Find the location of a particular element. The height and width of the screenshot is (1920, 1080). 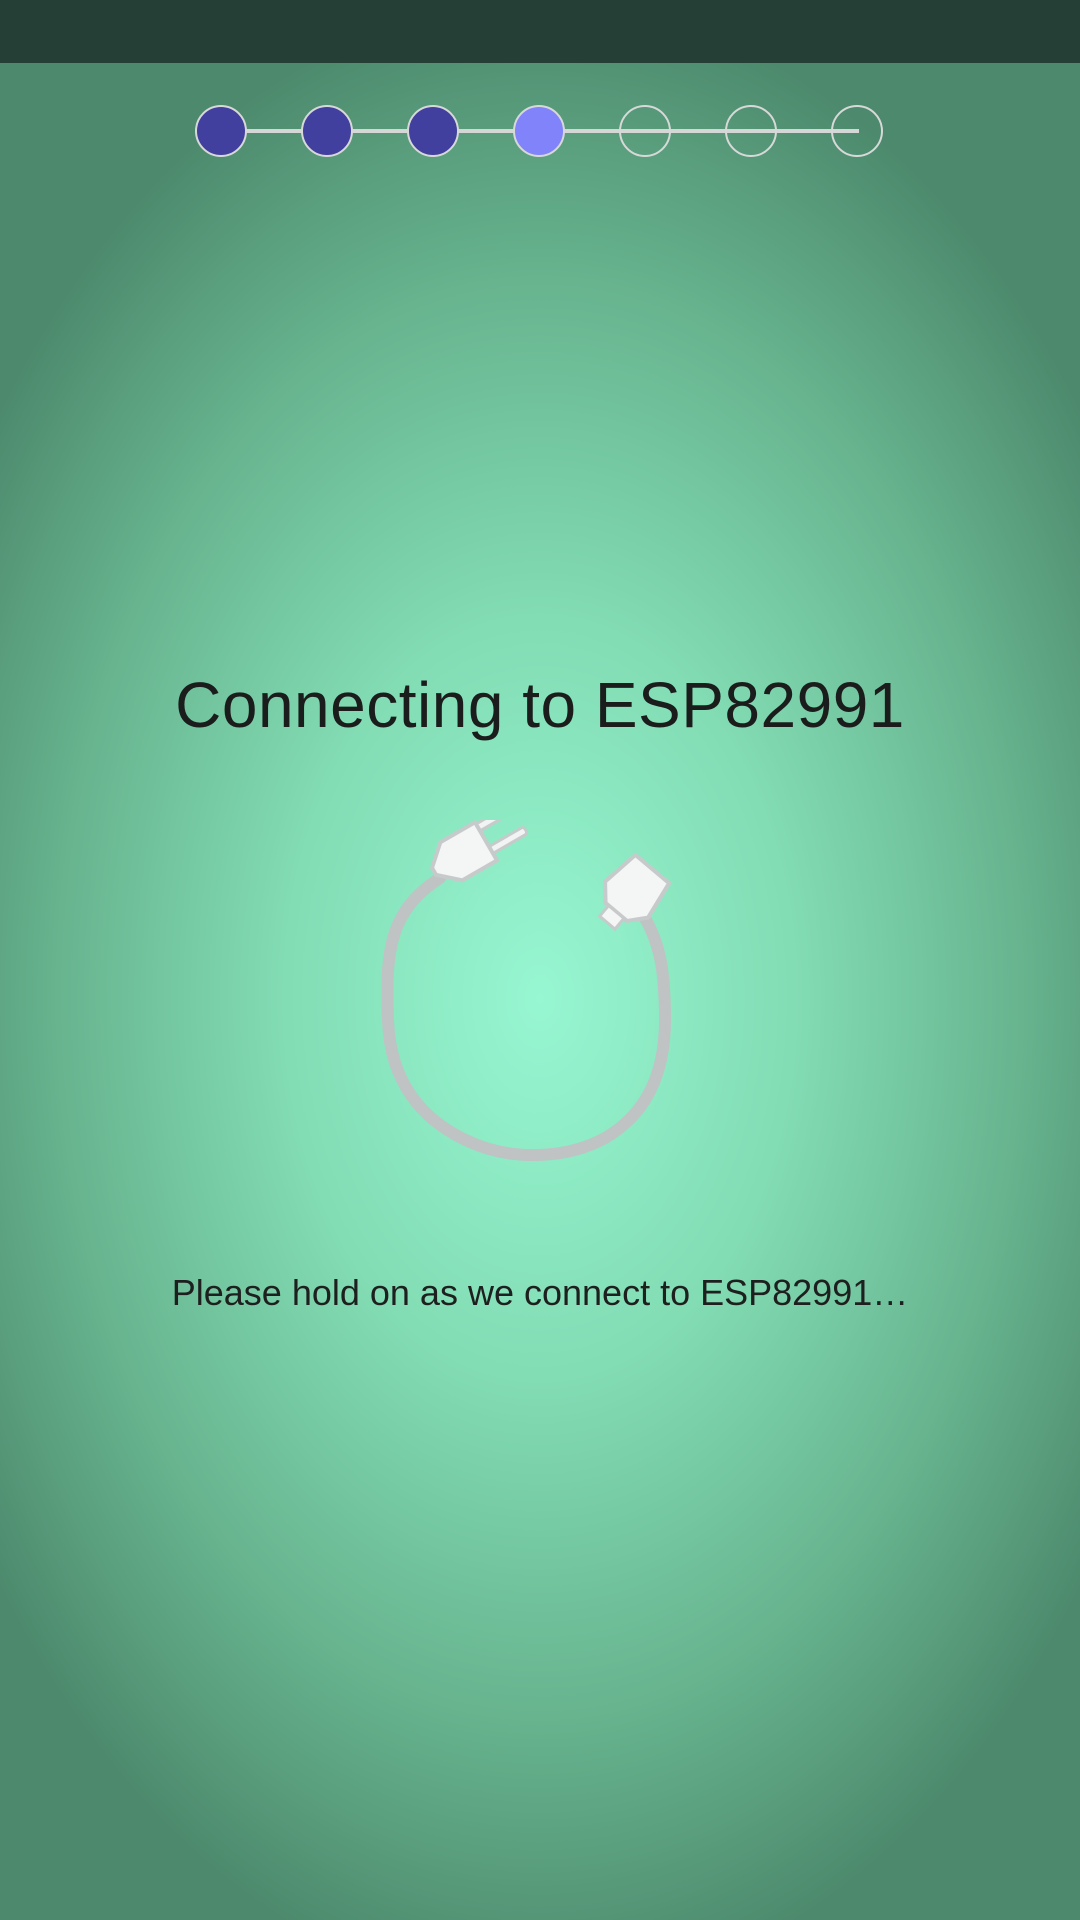

page-title: Connecting to ESP82991 is located at coordinates (540, 705).